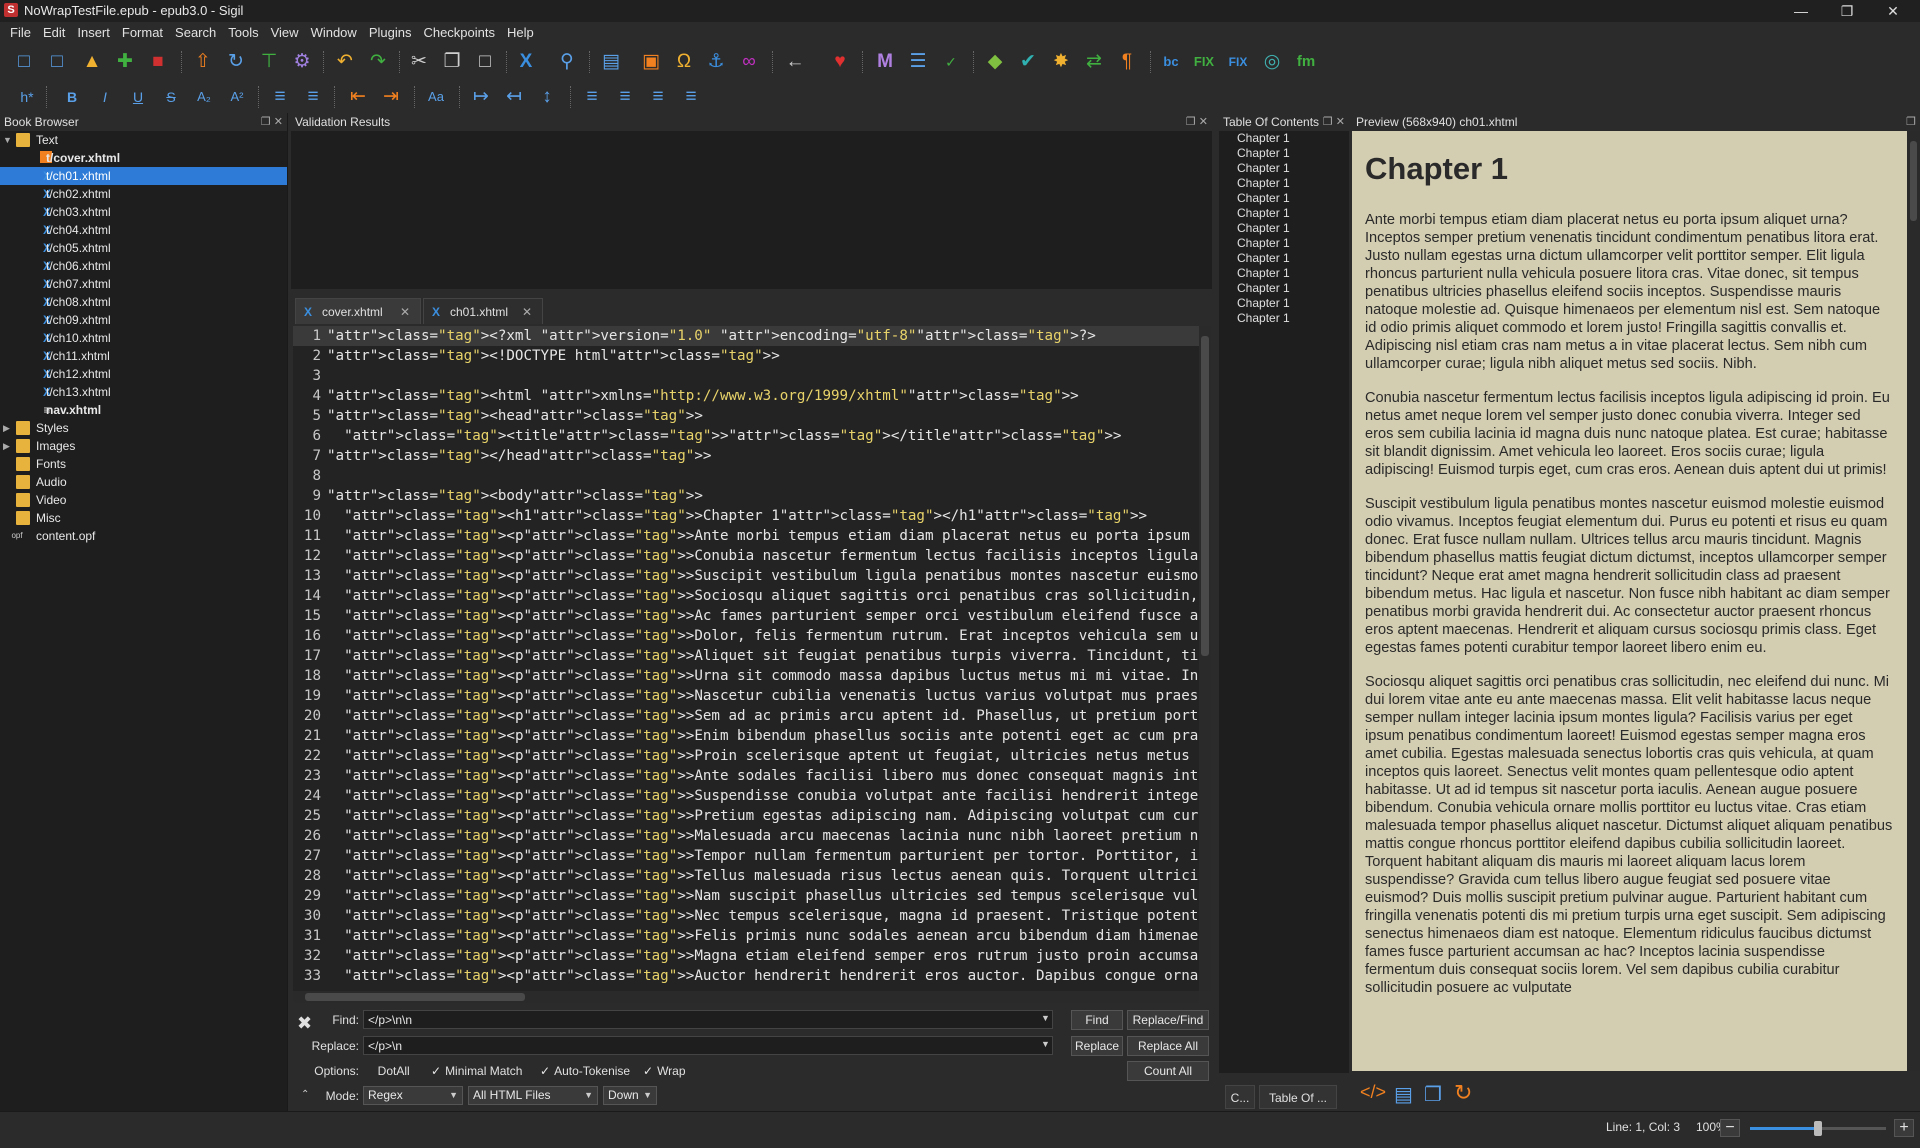 The image size is (1920, 1148). I want to click on option-wrap: ✓ Wrap, so click(664, 1071).